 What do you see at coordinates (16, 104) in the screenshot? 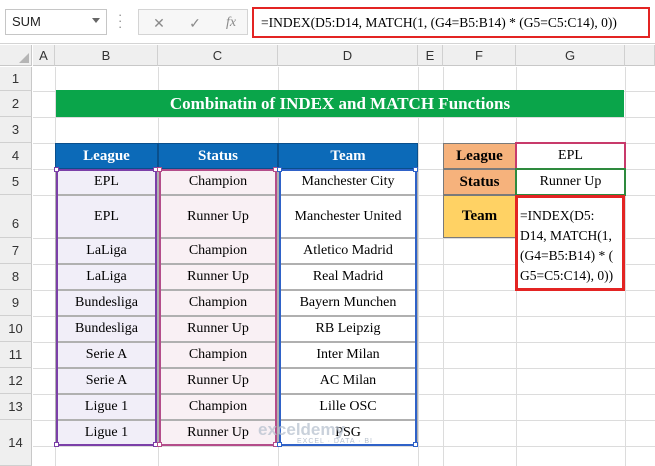
I see `row-header: 2` at bounding box center [16, 104].